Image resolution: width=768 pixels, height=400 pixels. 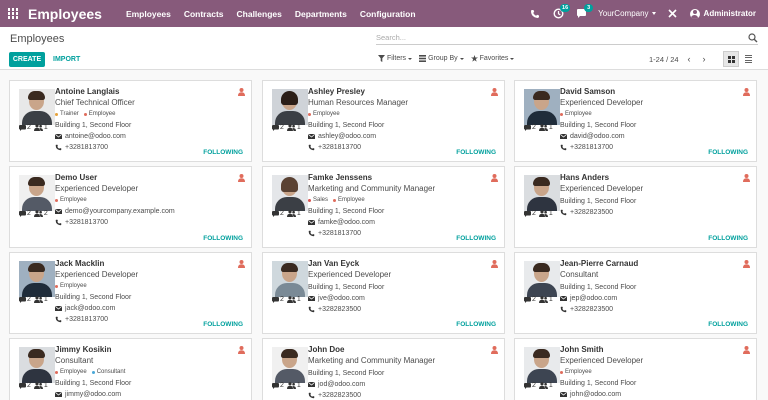 I want to click on filters-dropdown: Filters, so click(x=395, y=58).